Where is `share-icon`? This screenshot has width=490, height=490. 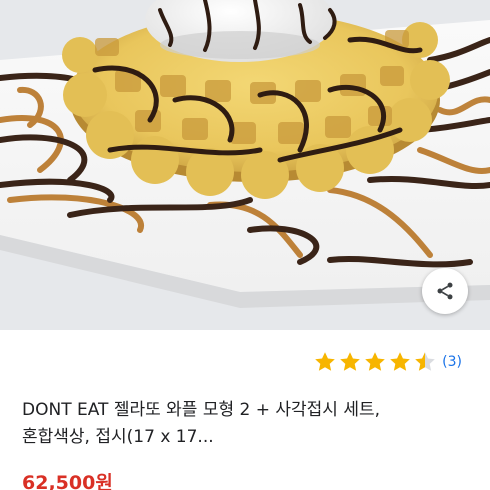
share-icon is located at coordinates (445, 291).